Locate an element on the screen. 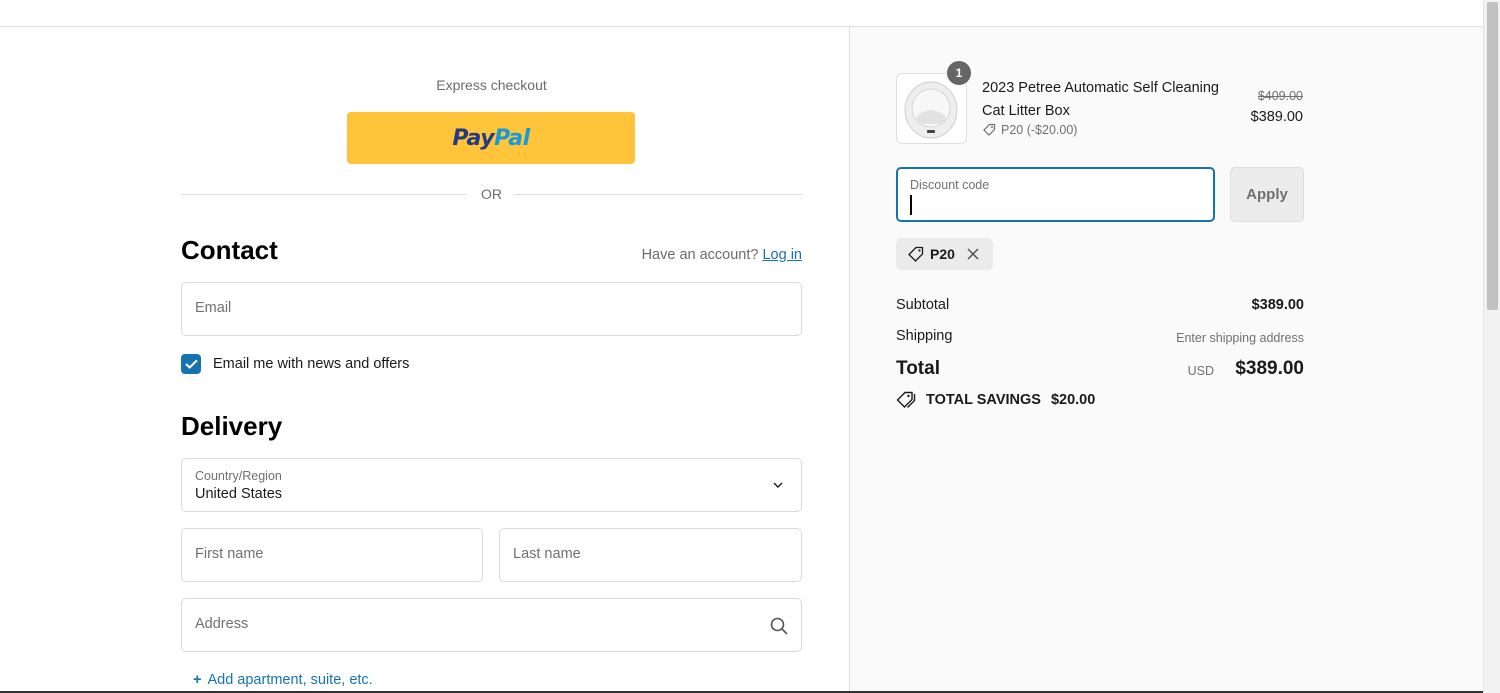 The width and height of the screenshot is (1500, 693). or-divider: OR is located at coordinates (491, 195).